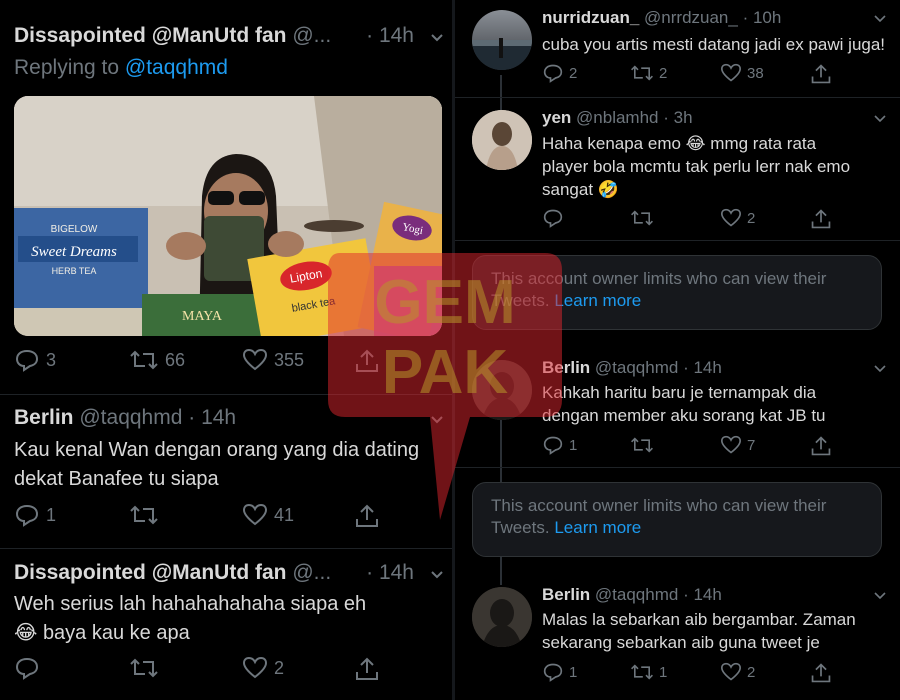 The height and width of the screenshot is (700, 900). Describe the element at coordinates (121, 68) in the screenshot. I see `replying-to: Replying to @taqqhmd` at that location.